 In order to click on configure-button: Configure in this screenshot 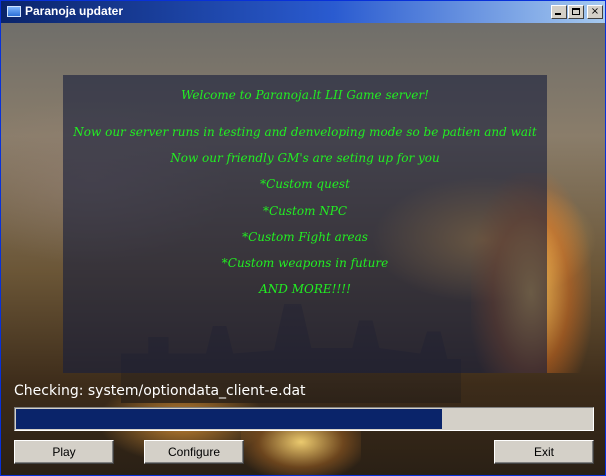, I will do `click(194, 452)`.